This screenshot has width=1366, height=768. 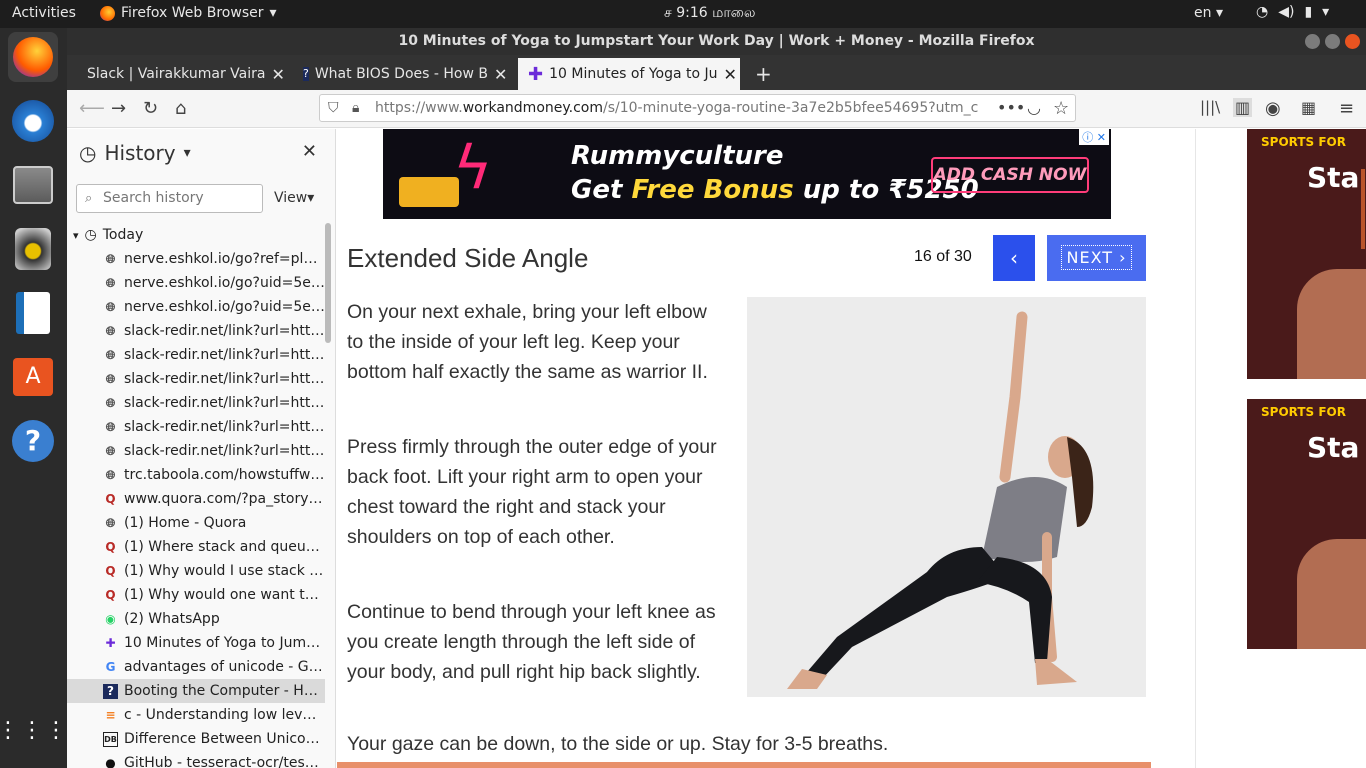 What do you see at coordinates (309, 151) in the screenshot?
I see `close-sidebar-button: ✕` at bounding box center [309, 151].